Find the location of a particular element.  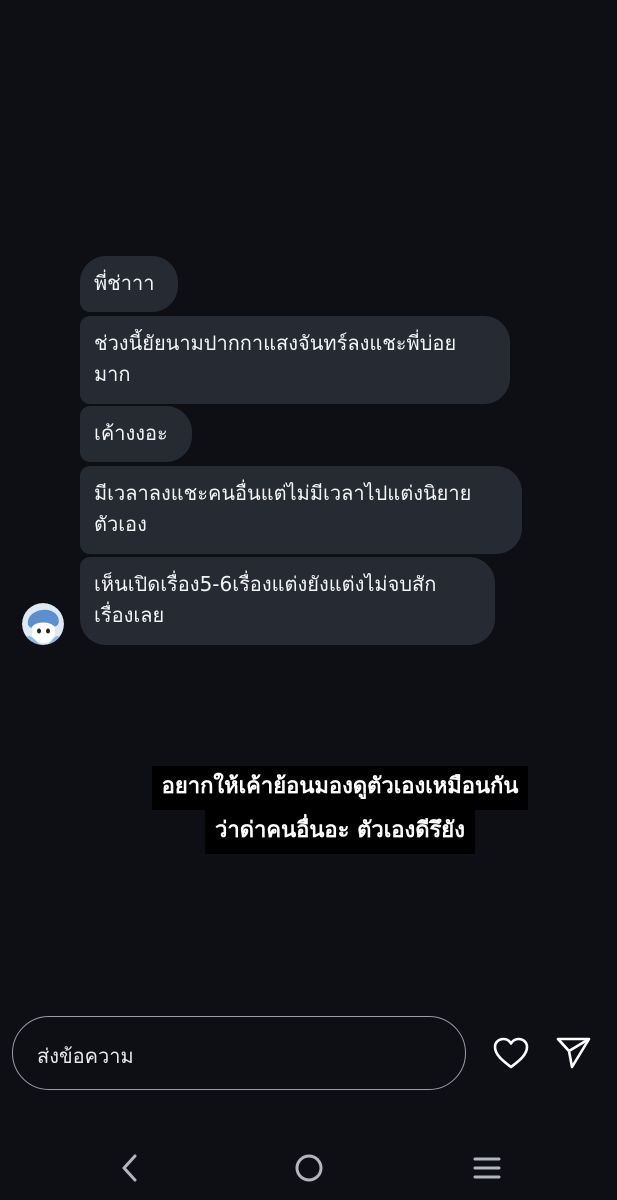

message-input-placeholder: ส่งข้อความ is located at coordinates (85, 1056).